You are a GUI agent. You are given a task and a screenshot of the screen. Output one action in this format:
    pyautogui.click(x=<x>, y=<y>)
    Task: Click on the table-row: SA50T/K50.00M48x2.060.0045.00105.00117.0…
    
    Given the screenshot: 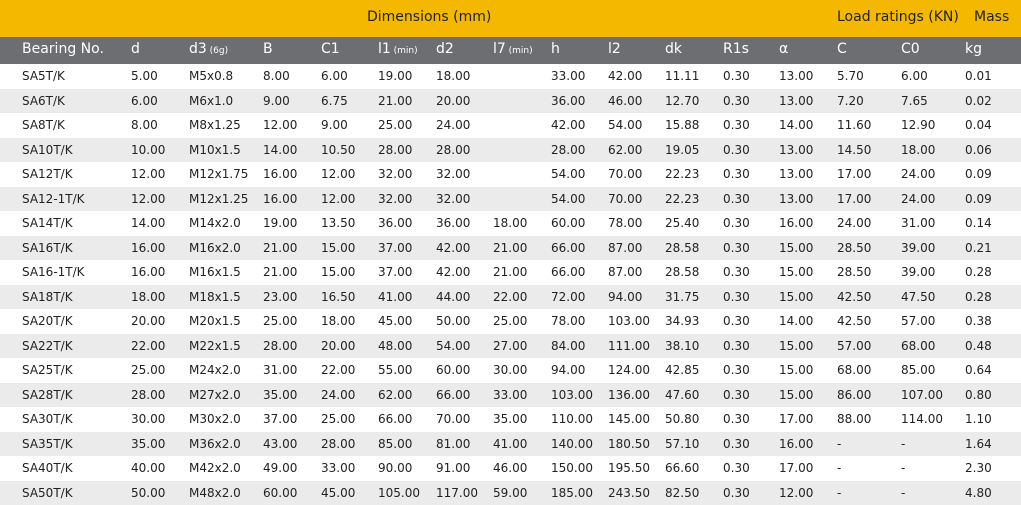 What is the action you would take?
    pyautogui.click(x=510, y=493)
    